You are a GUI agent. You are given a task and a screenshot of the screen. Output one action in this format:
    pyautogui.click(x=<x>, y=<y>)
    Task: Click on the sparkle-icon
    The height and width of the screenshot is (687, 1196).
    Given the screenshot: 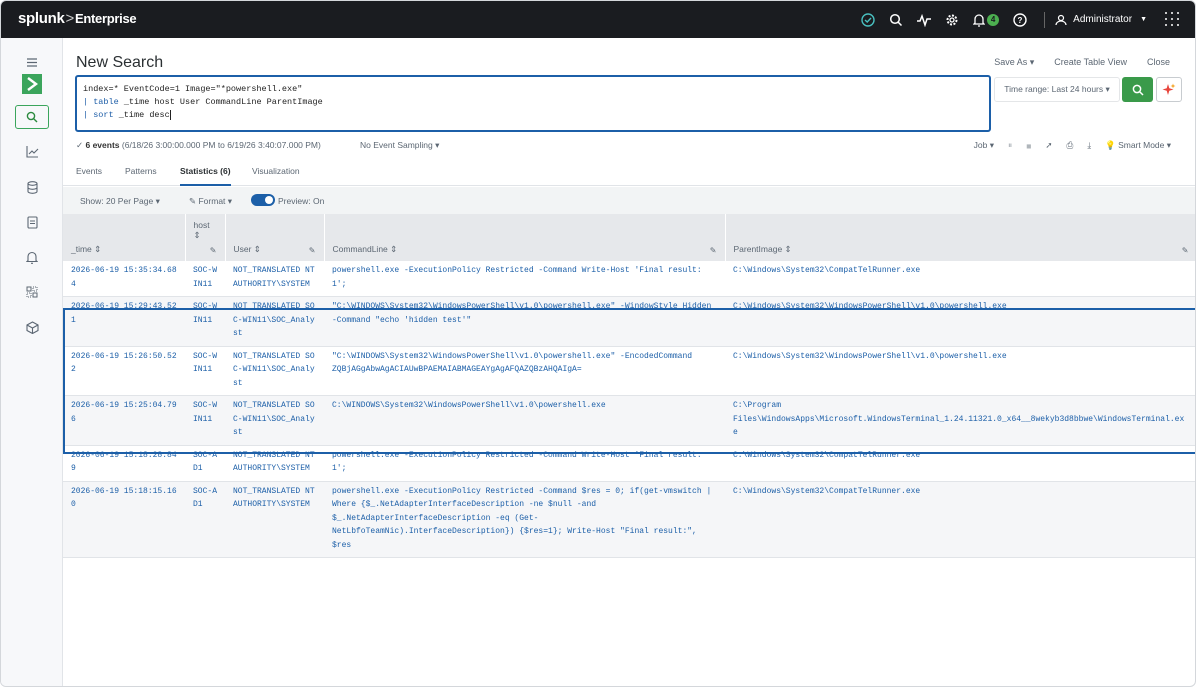 What is the action you would take?
    pyautogui.click(x=1169, y=89)
    